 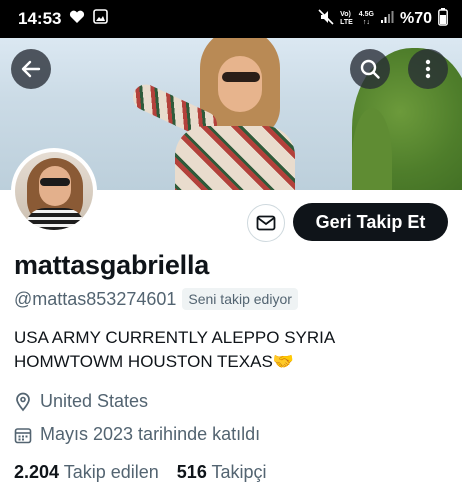 What do you see at coordinates (55, 182) in the screenshot?
I see `avatar-sunglasses` at bounding box center [55, 182].